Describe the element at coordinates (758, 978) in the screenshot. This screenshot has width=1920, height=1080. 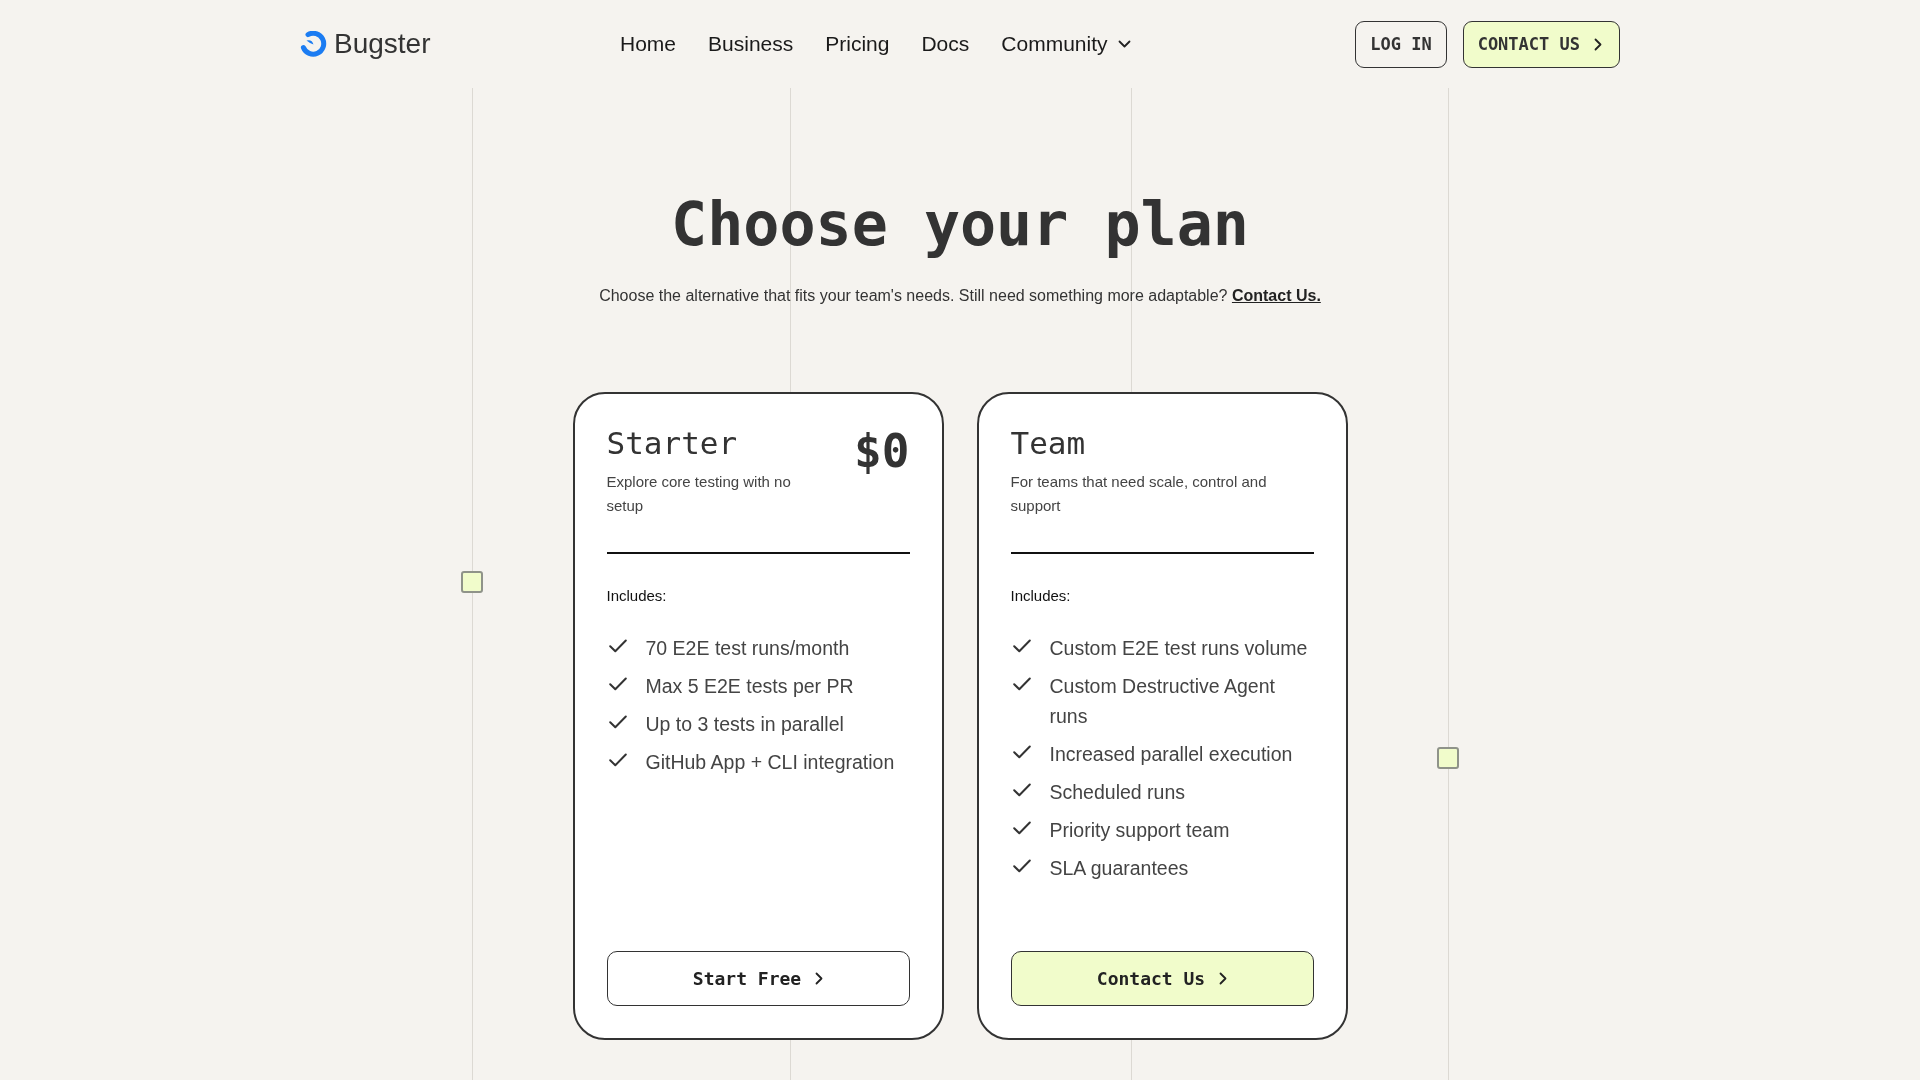
I see `plan-button: Start Free` at that location.